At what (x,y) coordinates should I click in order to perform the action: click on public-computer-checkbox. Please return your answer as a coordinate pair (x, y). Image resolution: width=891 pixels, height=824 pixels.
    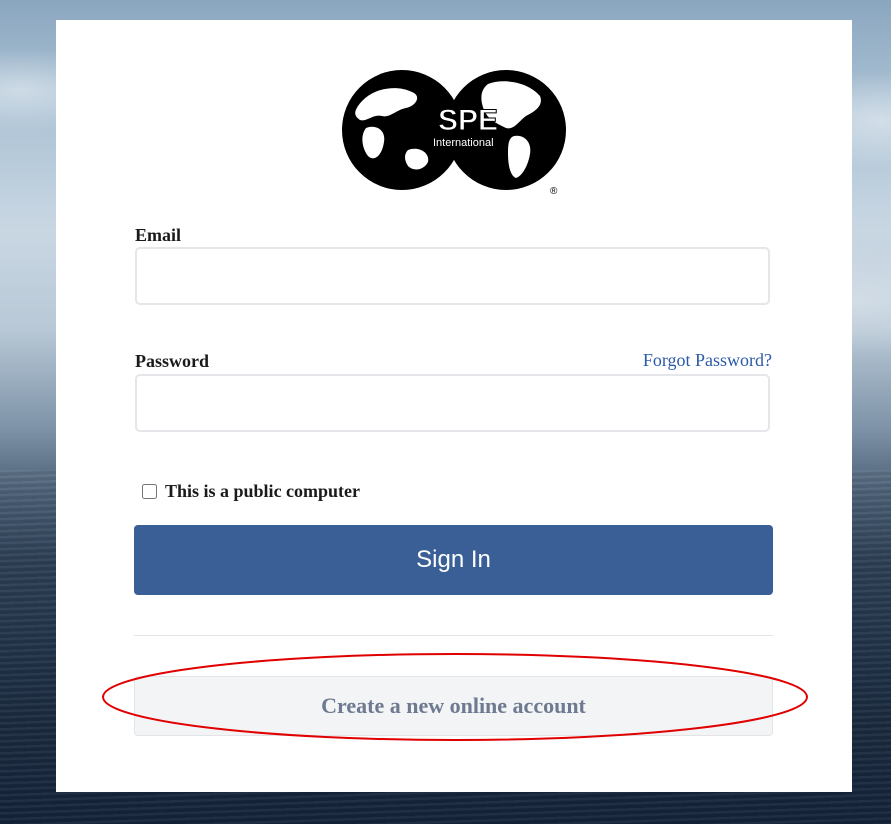
    Looking at the image, I should click on (149, 491).